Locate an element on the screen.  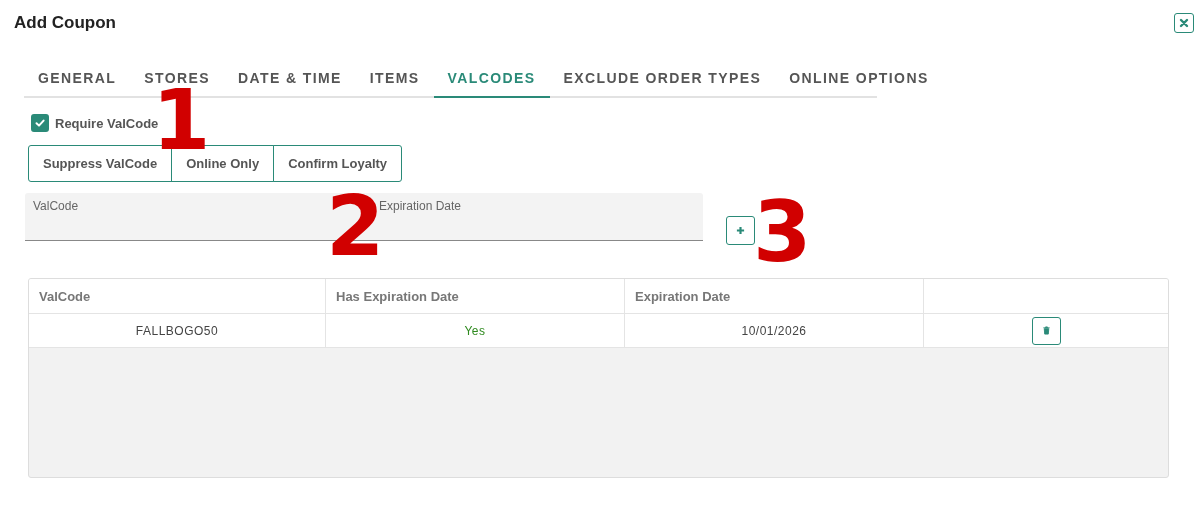
delete-button is located at coordinates (1046, 330).